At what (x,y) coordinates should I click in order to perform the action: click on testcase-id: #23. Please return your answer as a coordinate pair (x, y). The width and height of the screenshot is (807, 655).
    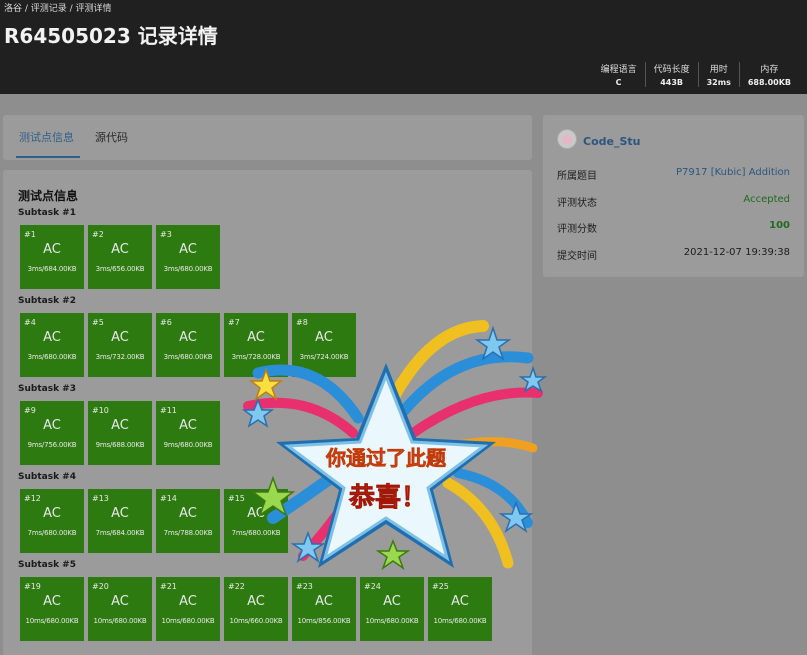
    Looking at the image, I should click on (304, 586).